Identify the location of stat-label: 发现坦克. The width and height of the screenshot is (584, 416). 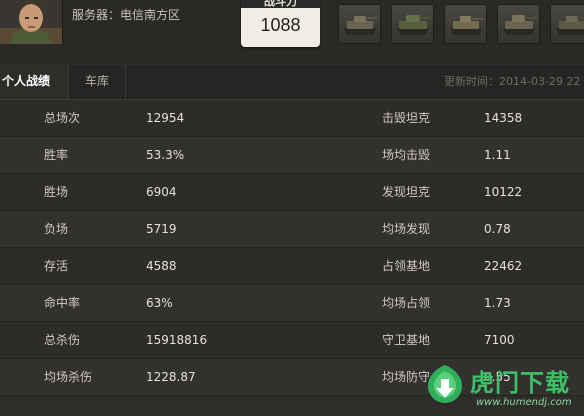
(406, 192).